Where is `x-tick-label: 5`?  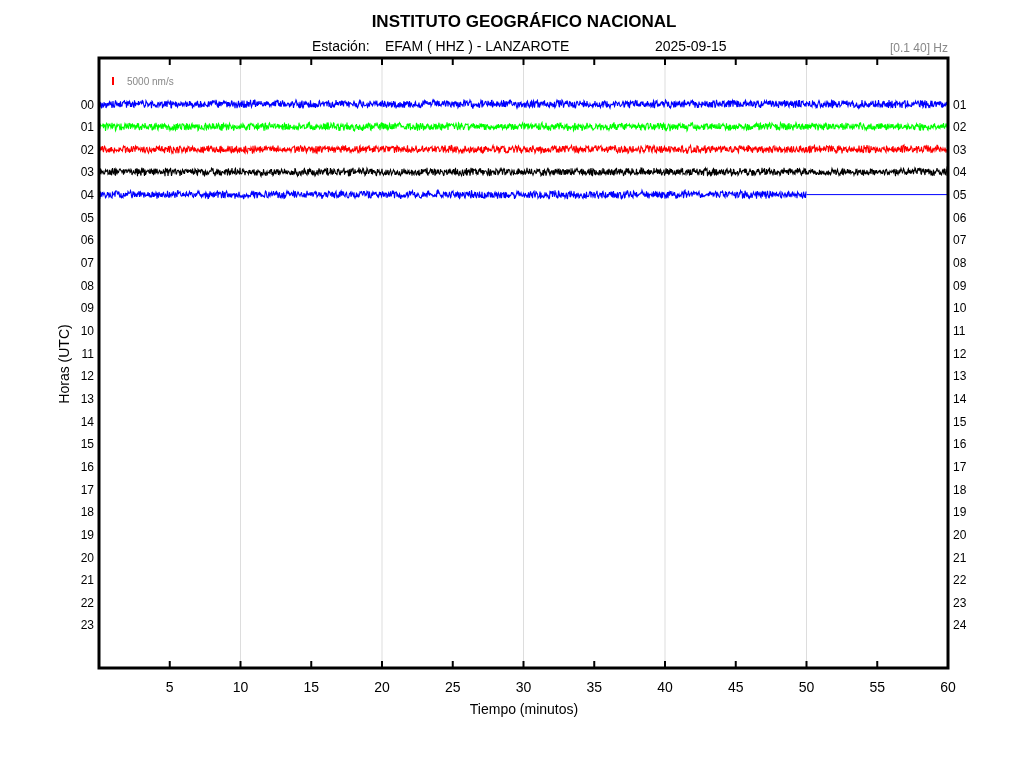
x-tick-label: 5 is located at coordinates (169, 687).